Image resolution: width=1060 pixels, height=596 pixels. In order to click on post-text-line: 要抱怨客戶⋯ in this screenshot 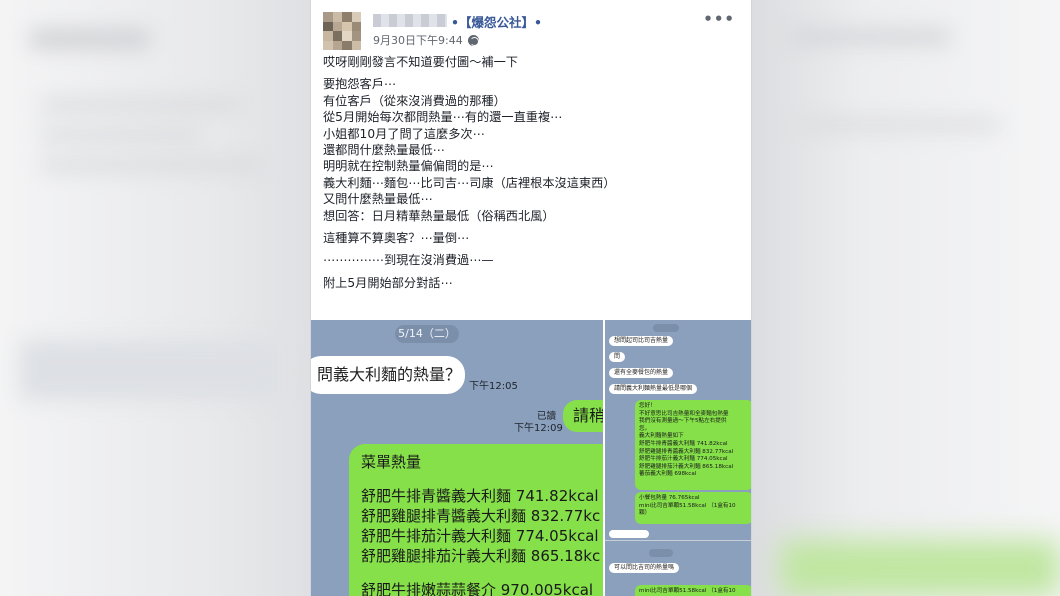, I will do `click(360, 84)`.